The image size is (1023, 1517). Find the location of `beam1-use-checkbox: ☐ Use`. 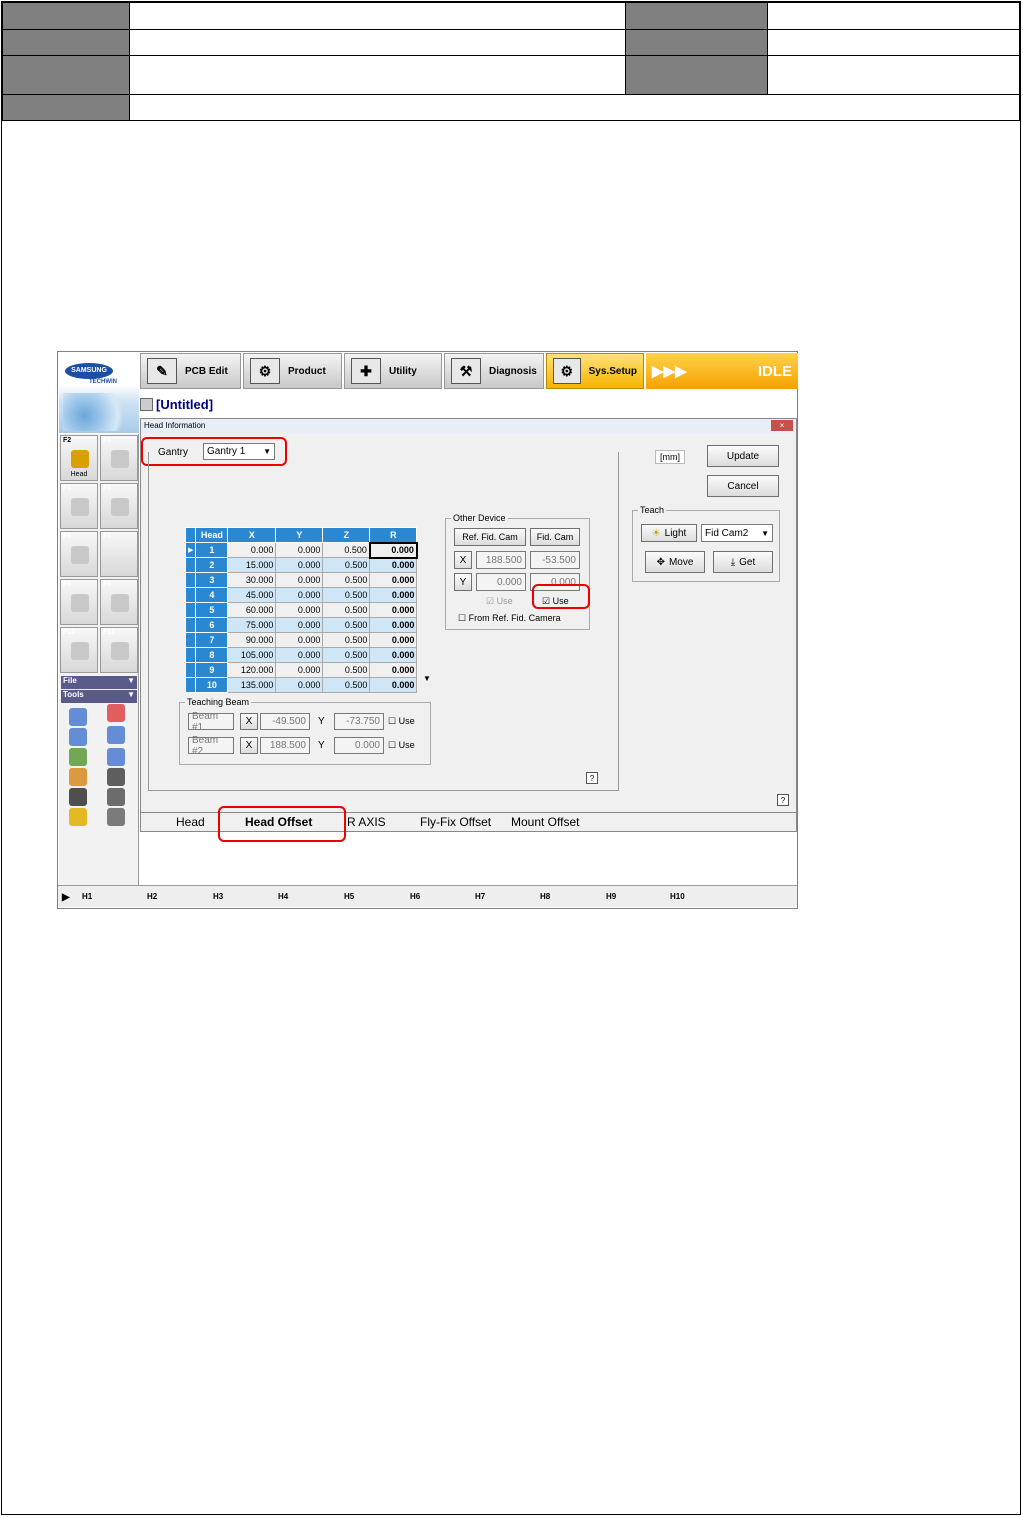

beam1-use-checkbox: ☐ Use is located at coordinates (401, 721).